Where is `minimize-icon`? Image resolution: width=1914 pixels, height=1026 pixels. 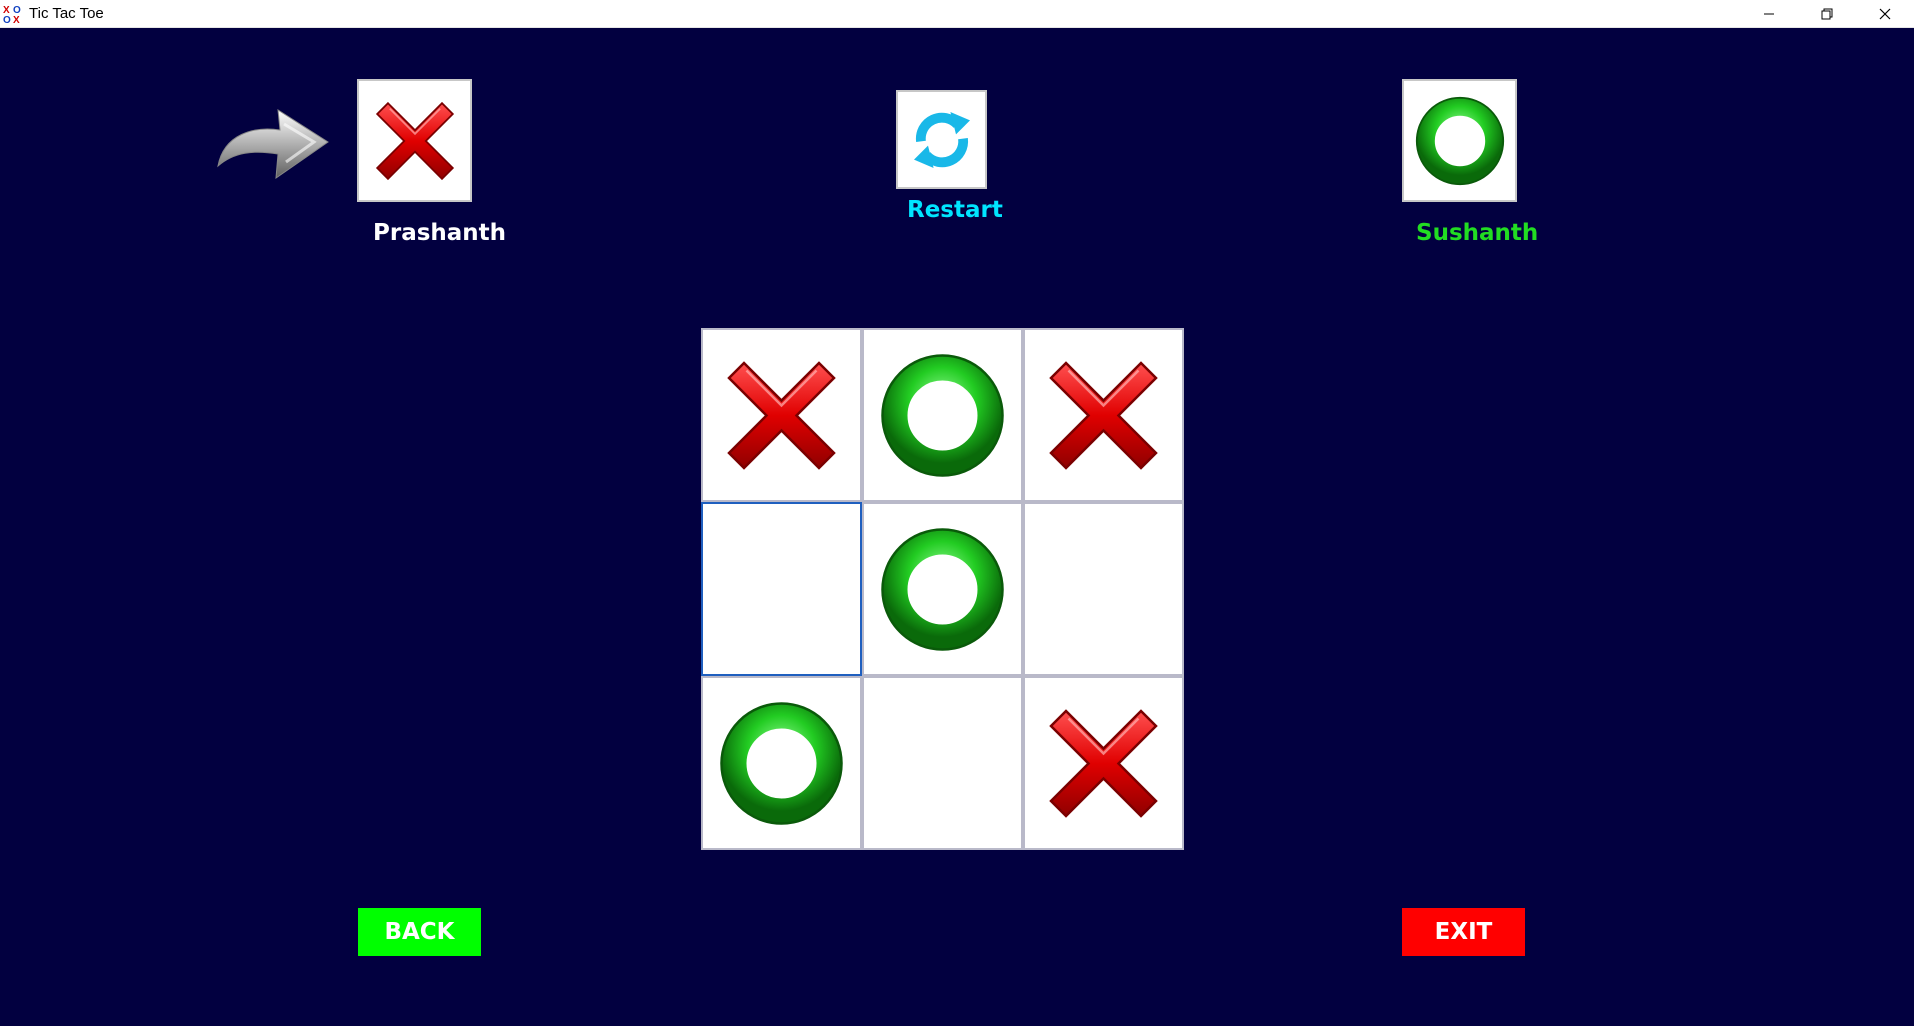 minimize-icon is located at coordinates (1769, 13).